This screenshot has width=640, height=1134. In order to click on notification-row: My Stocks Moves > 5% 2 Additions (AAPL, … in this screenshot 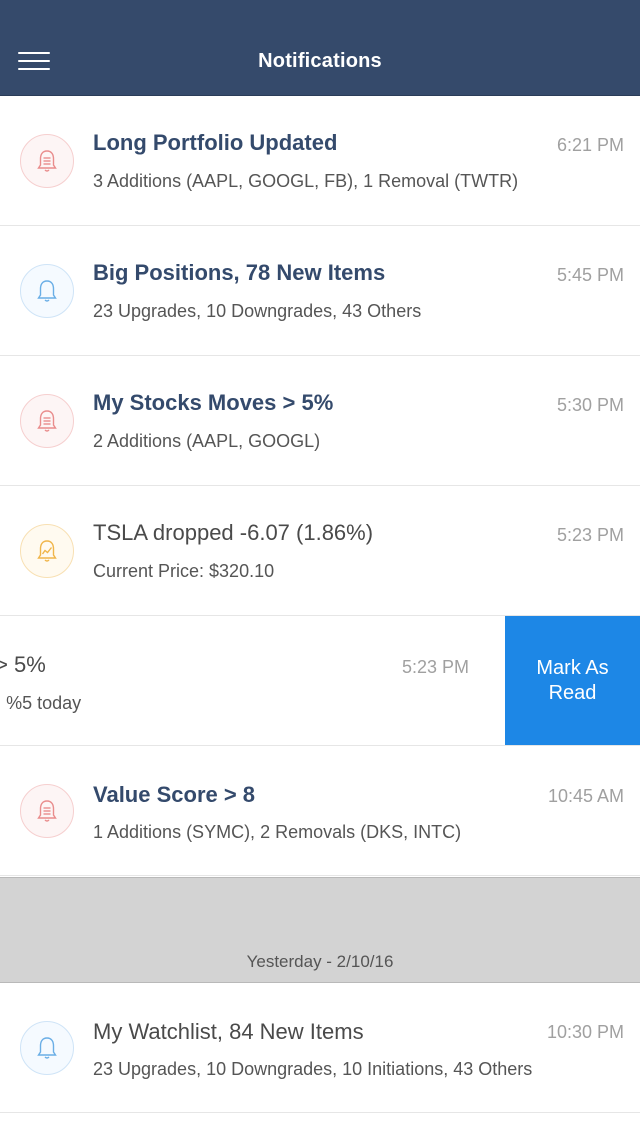, I will do `click(320, 421)`.